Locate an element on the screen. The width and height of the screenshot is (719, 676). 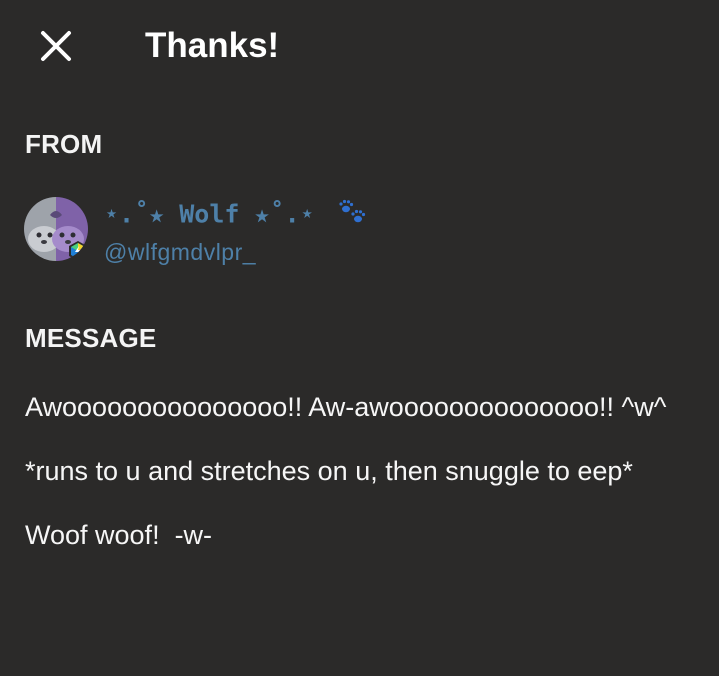
from-label: FROM is located at coordinates (64, 144).